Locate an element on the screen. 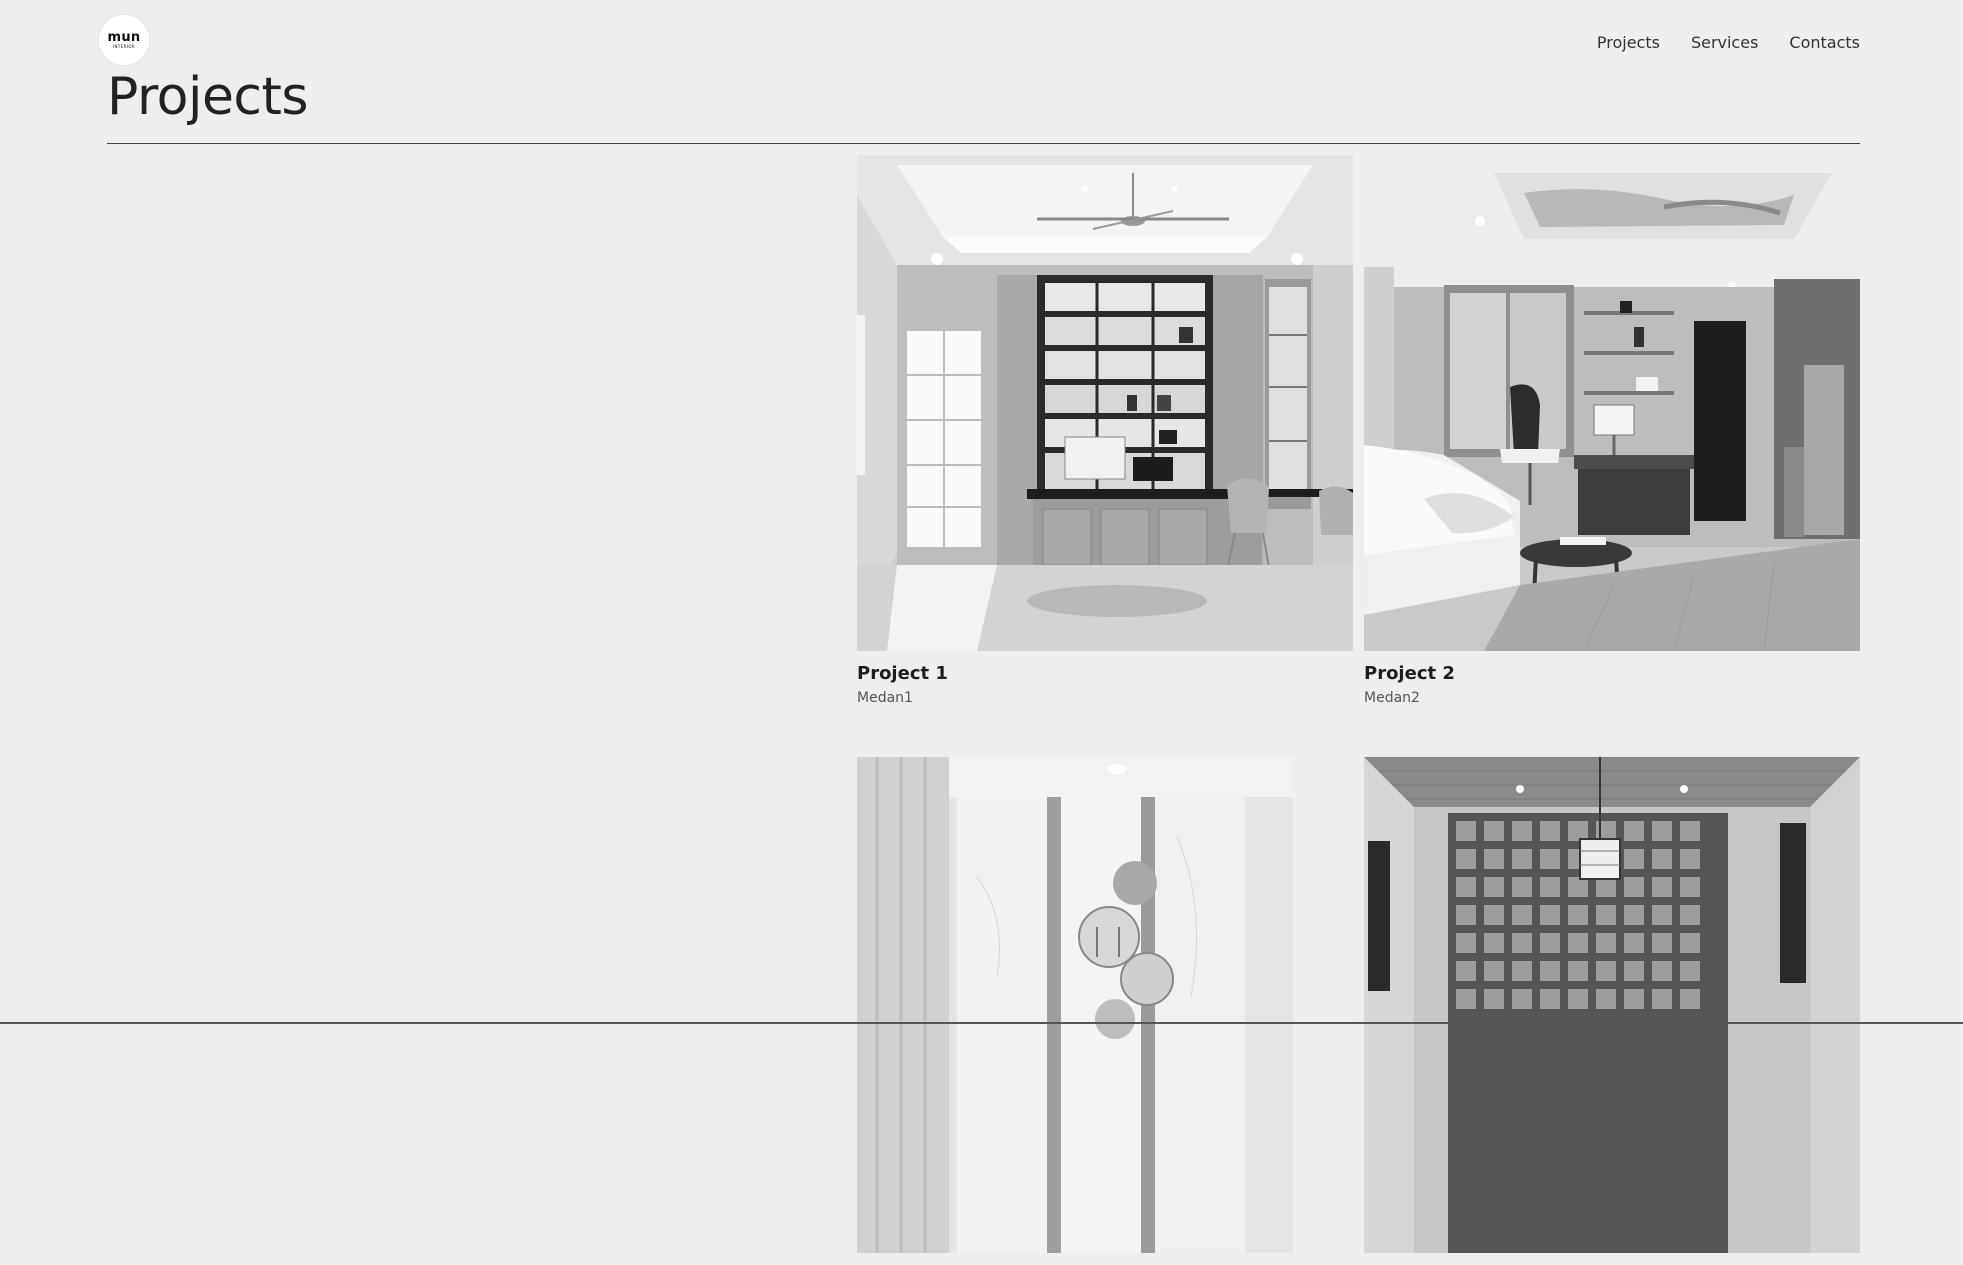 The height and width of the screenshot is (1265, 1963). logo-subtext: INTERIOR is located at coordinates (124, 46).